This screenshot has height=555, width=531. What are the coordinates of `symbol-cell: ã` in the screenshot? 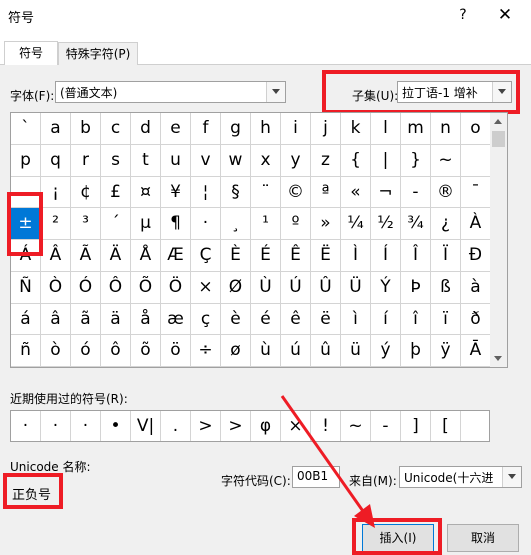 It's located at (86, 319).